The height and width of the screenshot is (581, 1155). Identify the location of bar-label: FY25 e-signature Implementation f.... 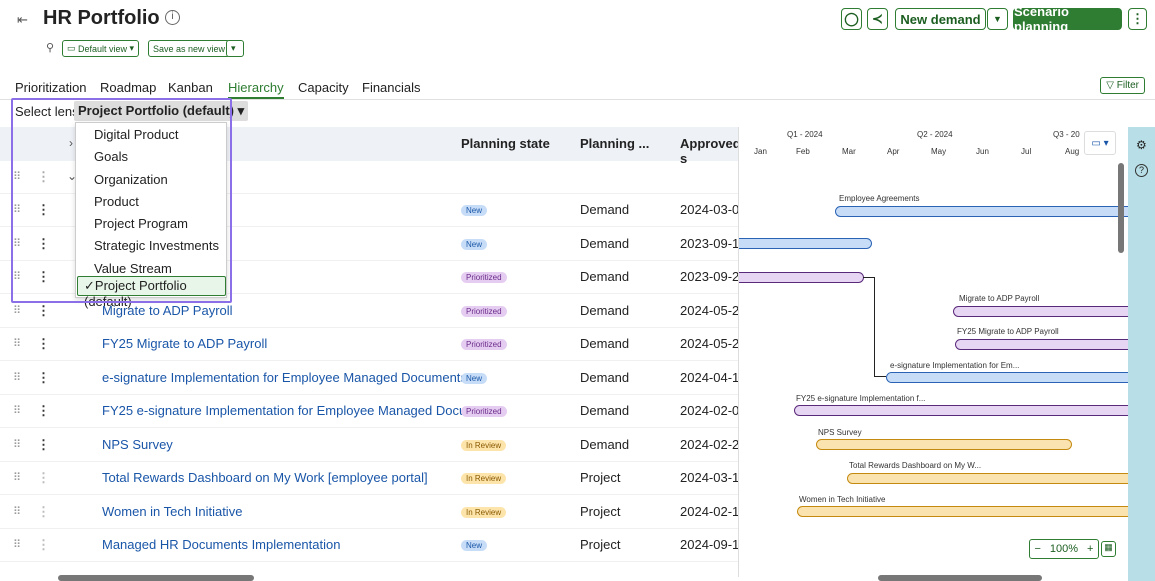
(861, 398).